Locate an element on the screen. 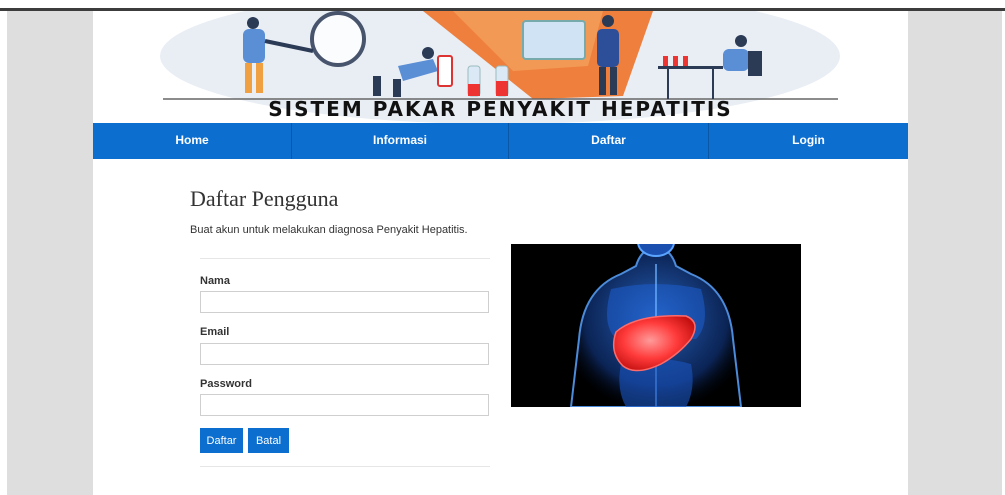 The image size is (1005, 495). nav-informasi: Informasi is located at coordinates (400, 141).